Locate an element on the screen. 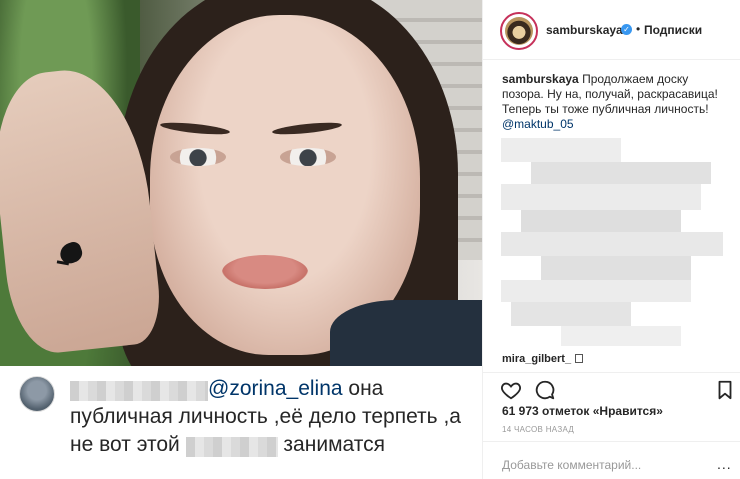 This screenshot has width=740, height=479. likes-count: 61 973 отметок «Нравится» is located at coordinates (582, 411).